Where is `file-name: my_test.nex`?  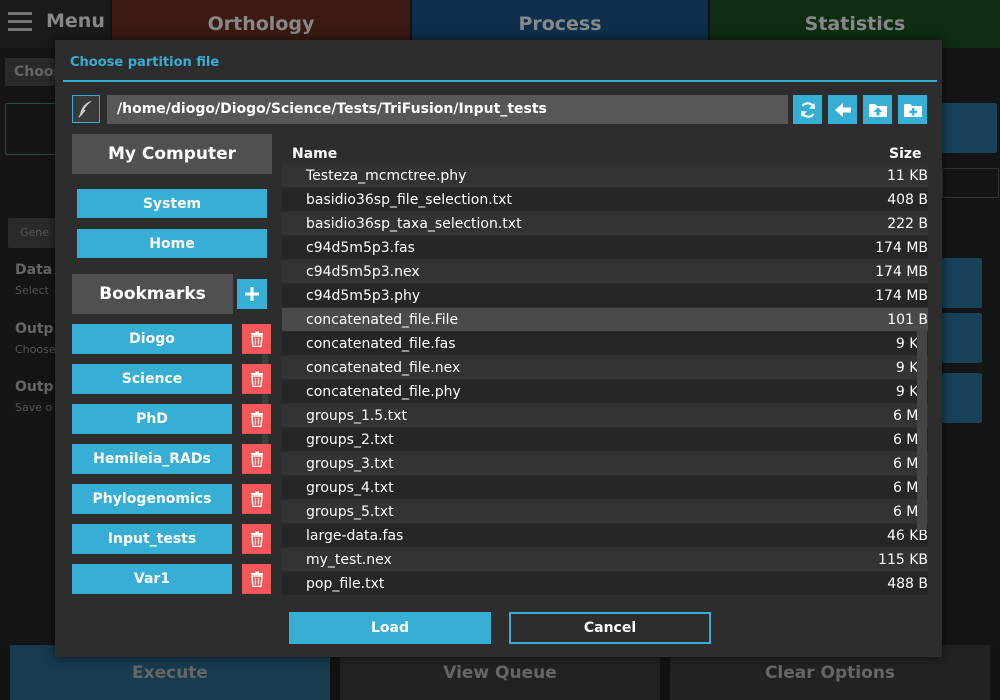 file-name: my_test.nex is located at coordinates (349, 559).